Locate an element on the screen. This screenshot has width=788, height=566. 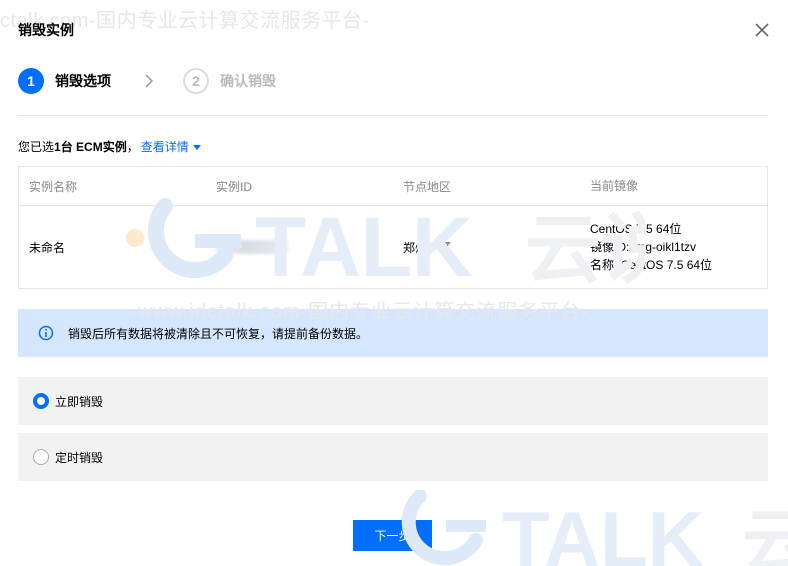
image-id: 镜像ID: img-oikl1tzv is located at coordinates (643, 247).